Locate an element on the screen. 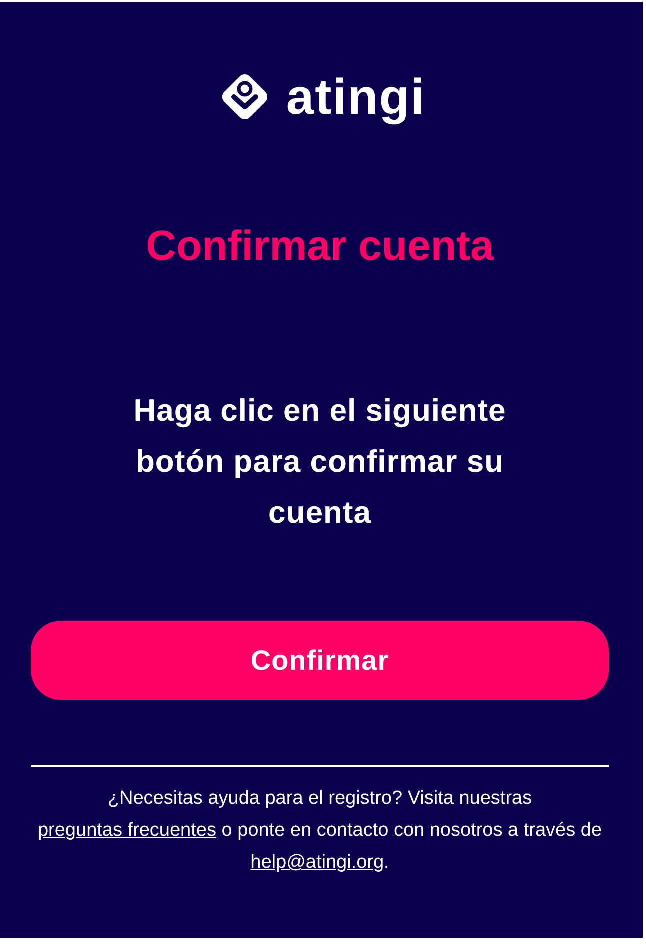 The image size is (646, 944). message-text: Haga clic en el siguiente botón para confirmar su cuenta is located at coordinates (320, 462).